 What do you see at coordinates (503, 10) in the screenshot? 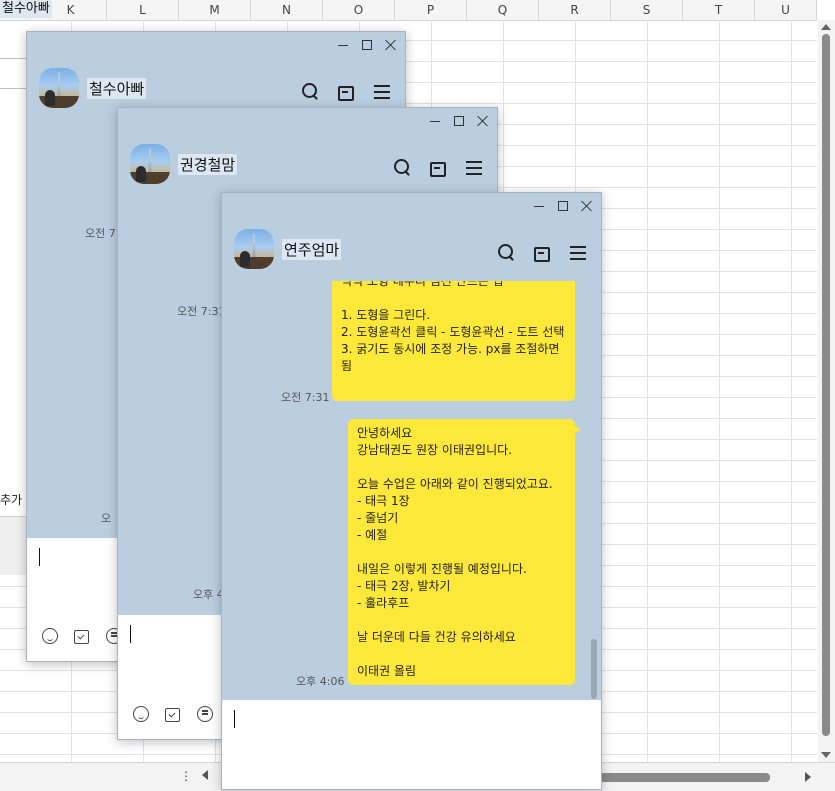
I see `column-header-q: Q` at bounding box center [503, 10].